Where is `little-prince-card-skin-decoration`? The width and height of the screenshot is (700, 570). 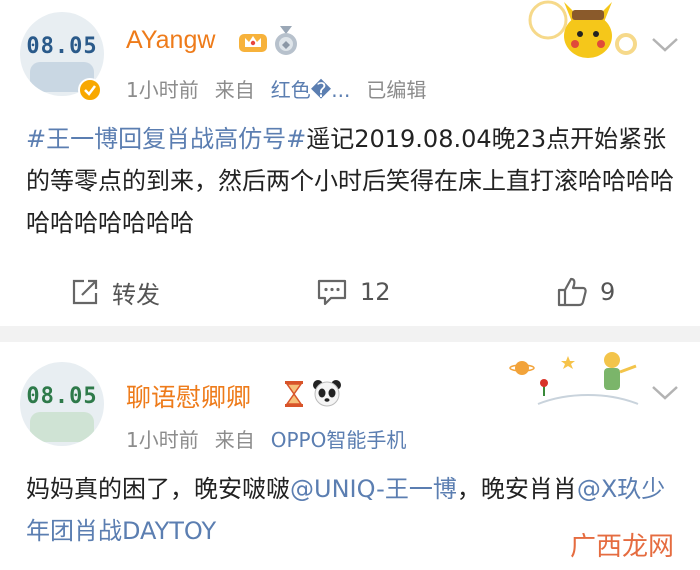 little-prince-card-skin-decoration is located at coordinates (574, 378).